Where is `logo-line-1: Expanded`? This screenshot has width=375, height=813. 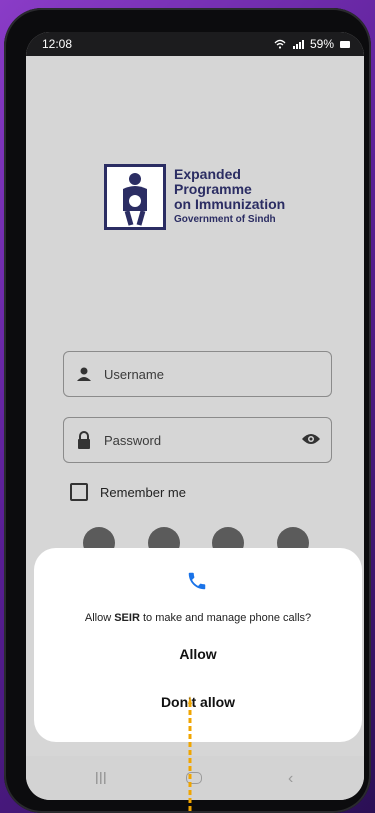 logo-line-1: Expanded is located at coordinates (207, 174).